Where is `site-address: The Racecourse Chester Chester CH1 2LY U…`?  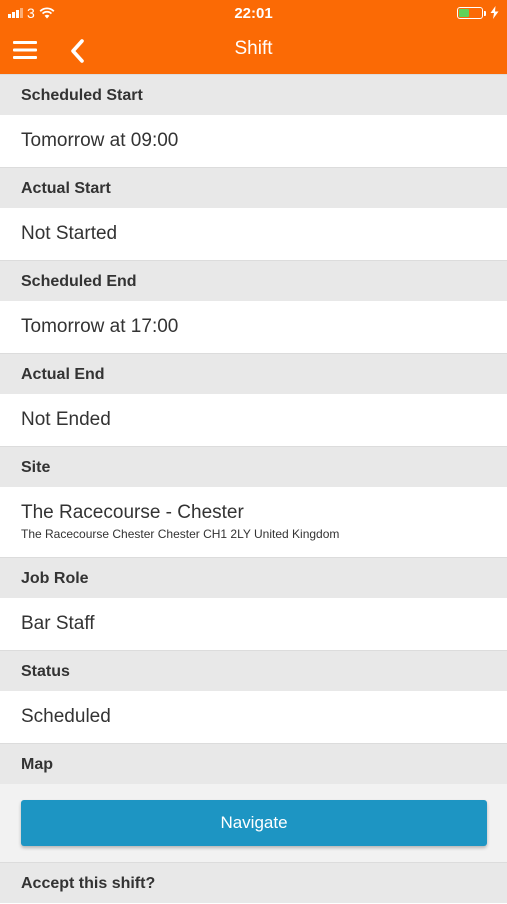
site-address: The Racecourse Chester Chester CH1 2LY U… is located at coordinates (180, 534).